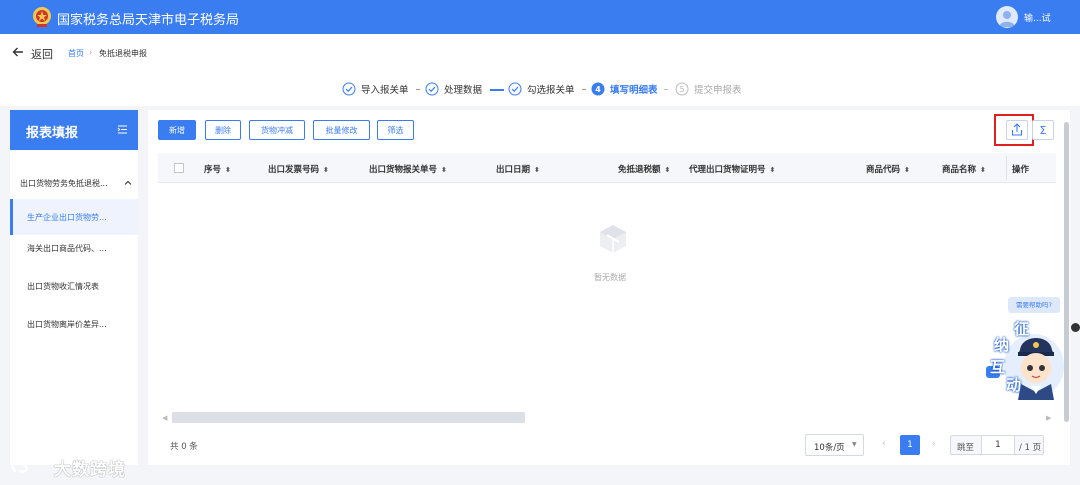 This screenshot has height=485, width=1080. I want to click on chevron-down-icon: ▼, so click(854, 444).